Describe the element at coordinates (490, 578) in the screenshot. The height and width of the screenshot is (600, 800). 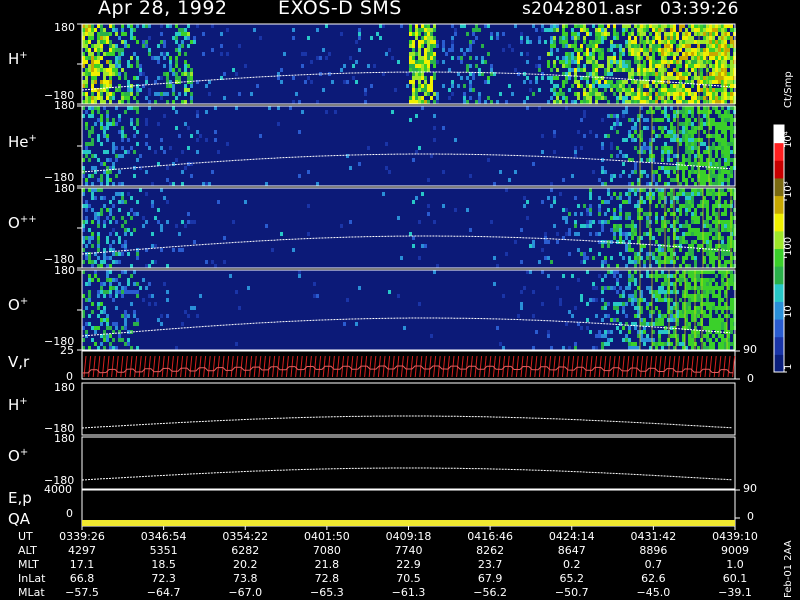
I see `table-cell: 67.9` at that location.